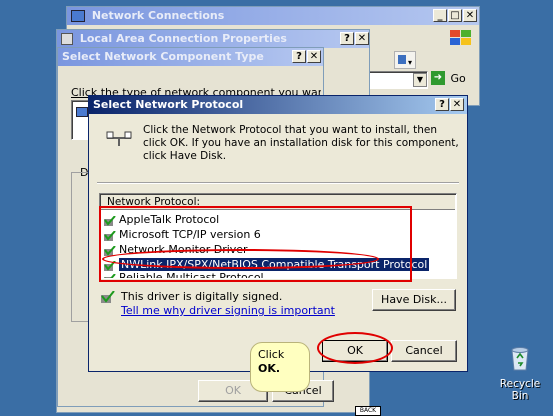  Describe the element at coordinates (420, 80) in the screenshot. I see `address-dropdown-button: ▼` at that location.